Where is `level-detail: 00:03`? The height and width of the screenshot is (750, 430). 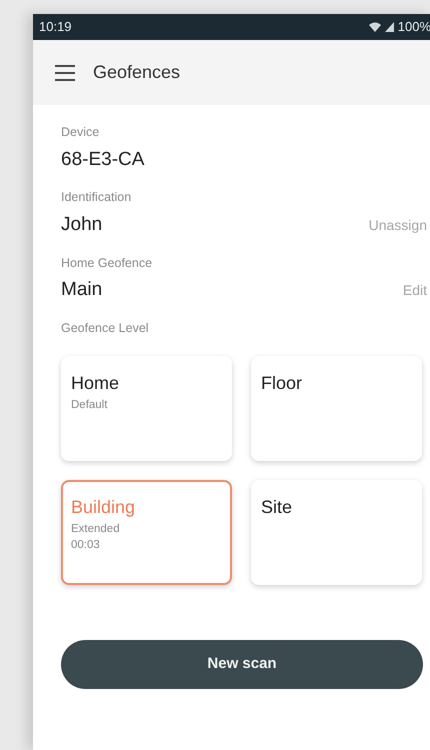
level-detail: 00:03 is located at coordinates (86, 545).